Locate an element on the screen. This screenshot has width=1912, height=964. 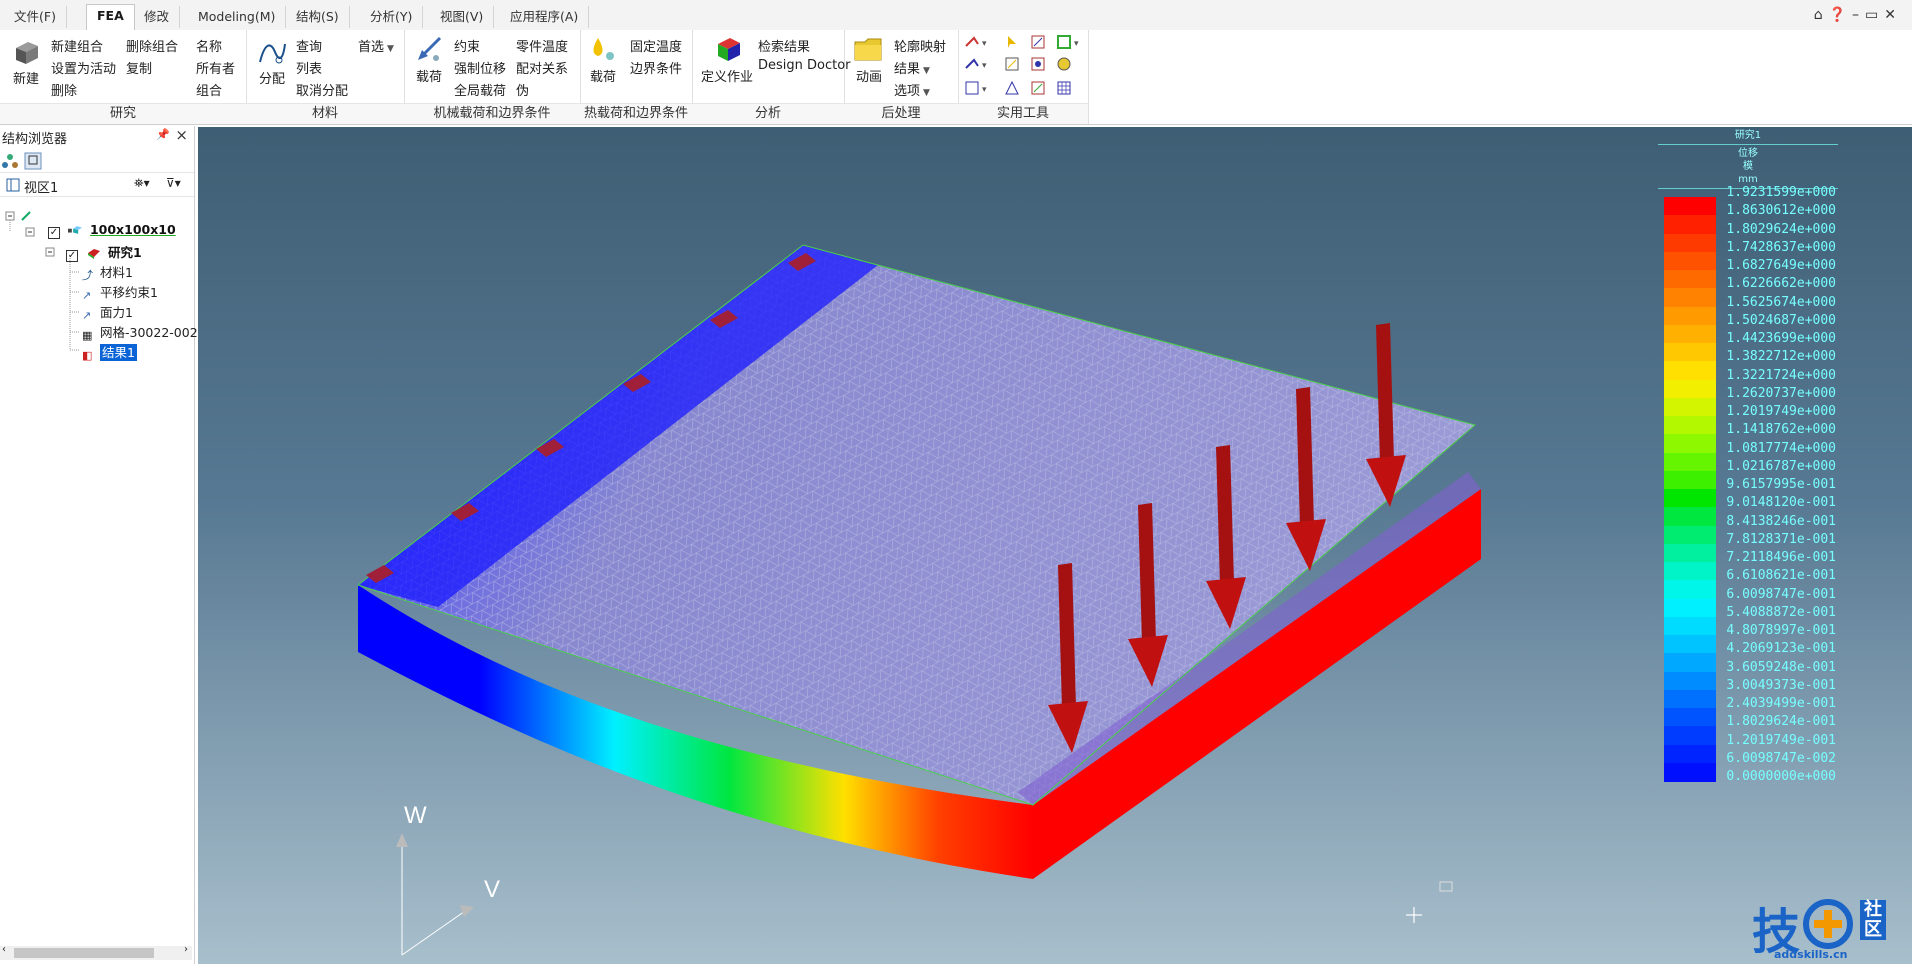
tree-study-node: ✓ 研究1 is located at coordinates (104, 252).